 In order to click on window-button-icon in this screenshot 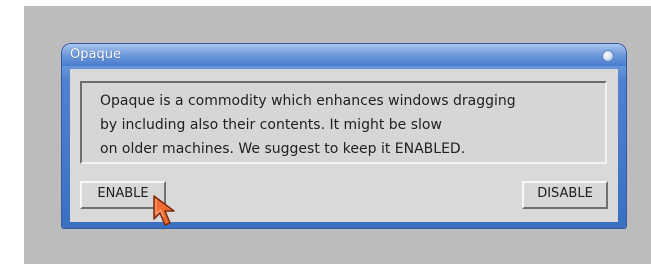, I will do `click(608, 56)`.